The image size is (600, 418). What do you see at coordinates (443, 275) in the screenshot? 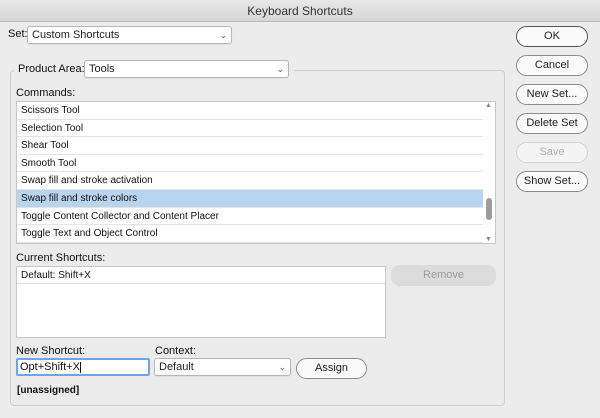
I see `remove-button: Remove` at bounding box center [443, 275].